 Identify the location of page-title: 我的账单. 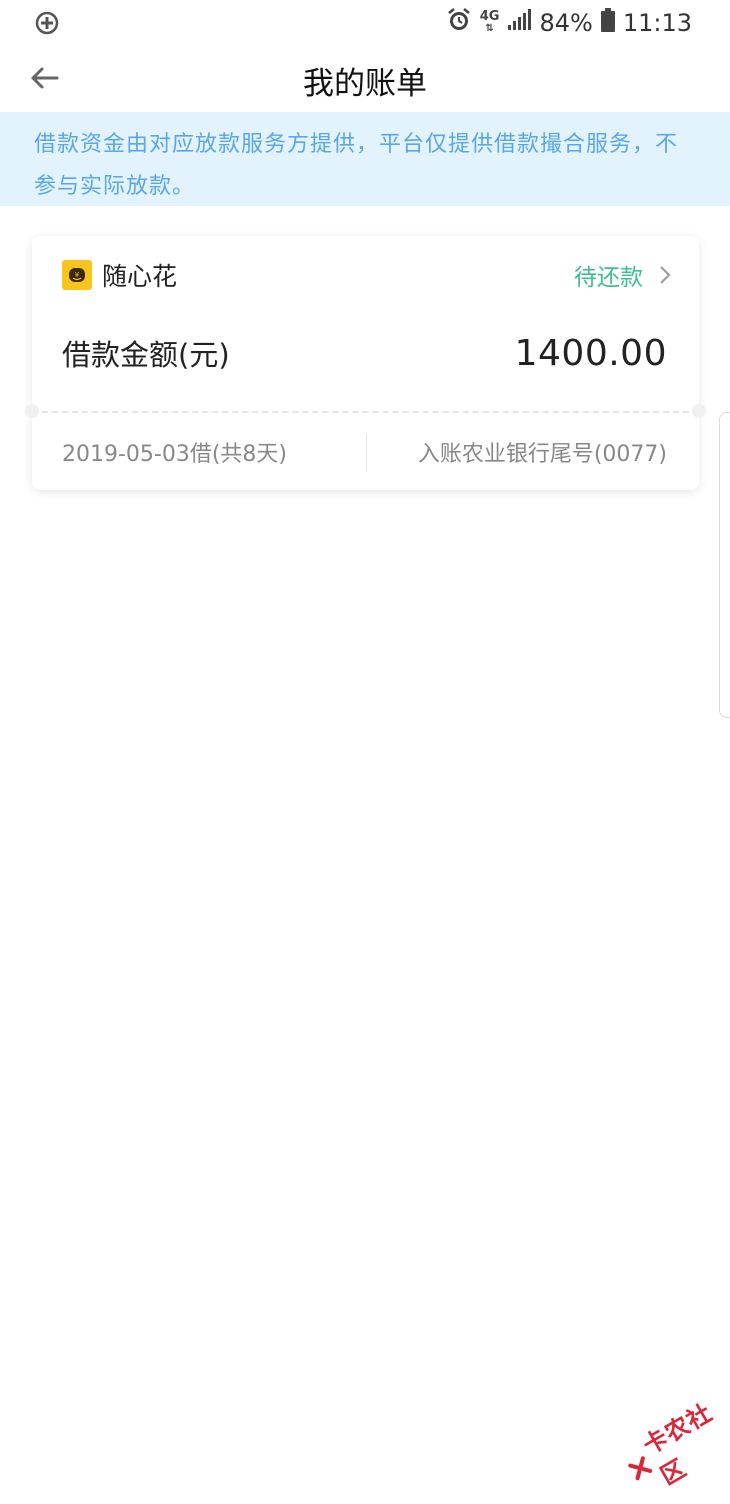
(365, 84).